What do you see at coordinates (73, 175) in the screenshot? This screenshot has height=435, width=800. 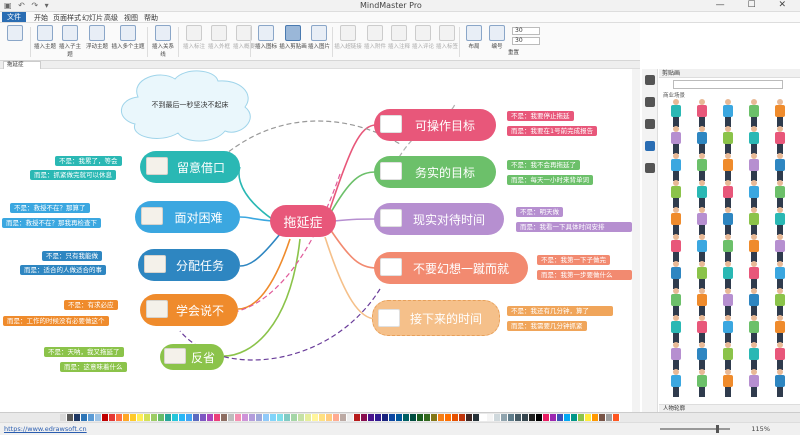 I see `note-留意借口-2: 而是：抓紧做完就可以休息` at bounding box center [73, 175].